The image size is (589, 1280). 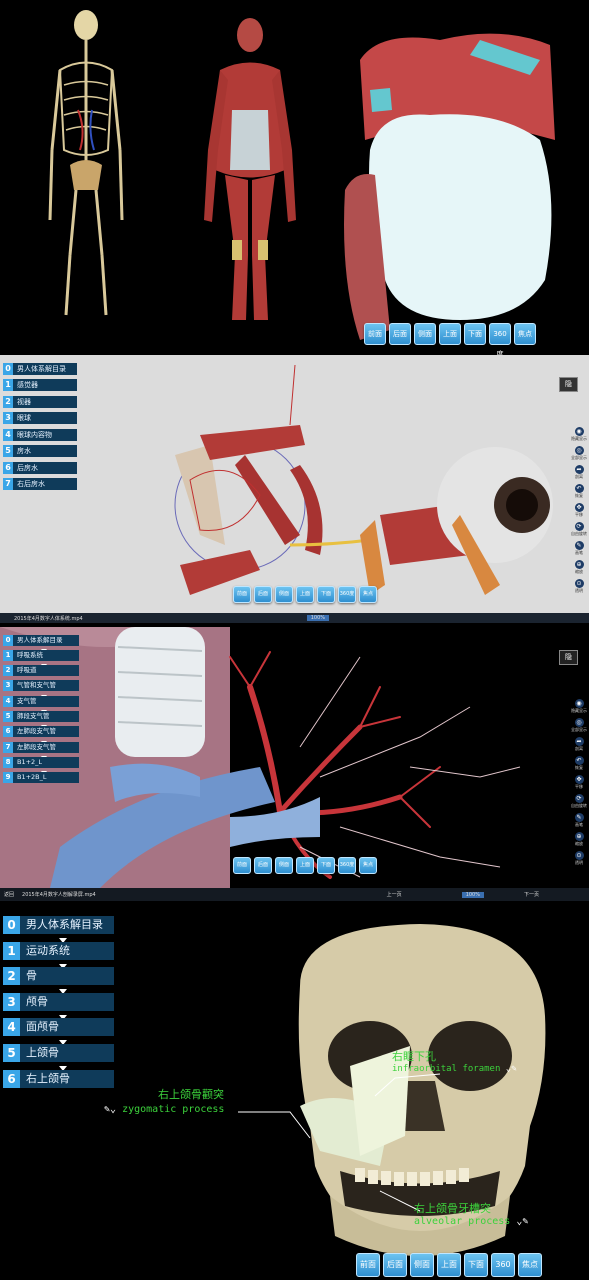 What do you see at coordinates (41, 689) in the screenshot?
I see `breadcrumb-item: 3 气管和支气管` at bounding box center [41, 689].